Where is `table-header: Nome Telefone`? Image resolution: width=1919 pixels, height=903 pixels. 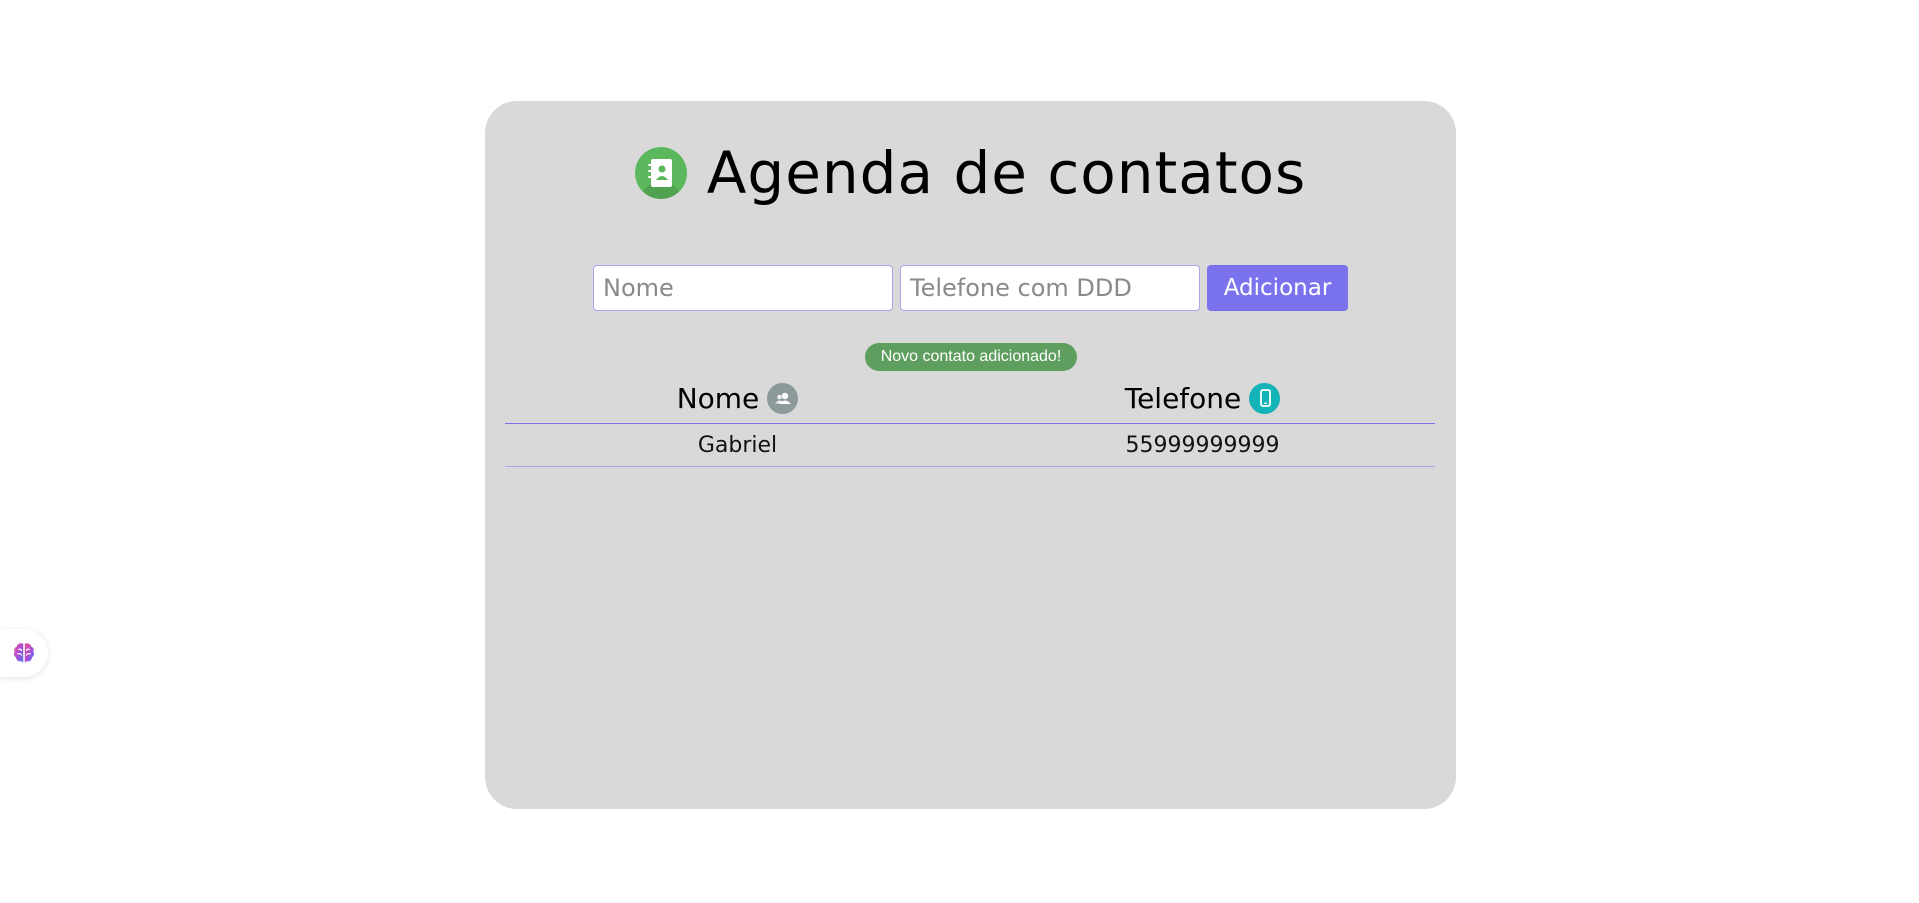 table-header: Nome Telefone is located at coordinates (970, 398).